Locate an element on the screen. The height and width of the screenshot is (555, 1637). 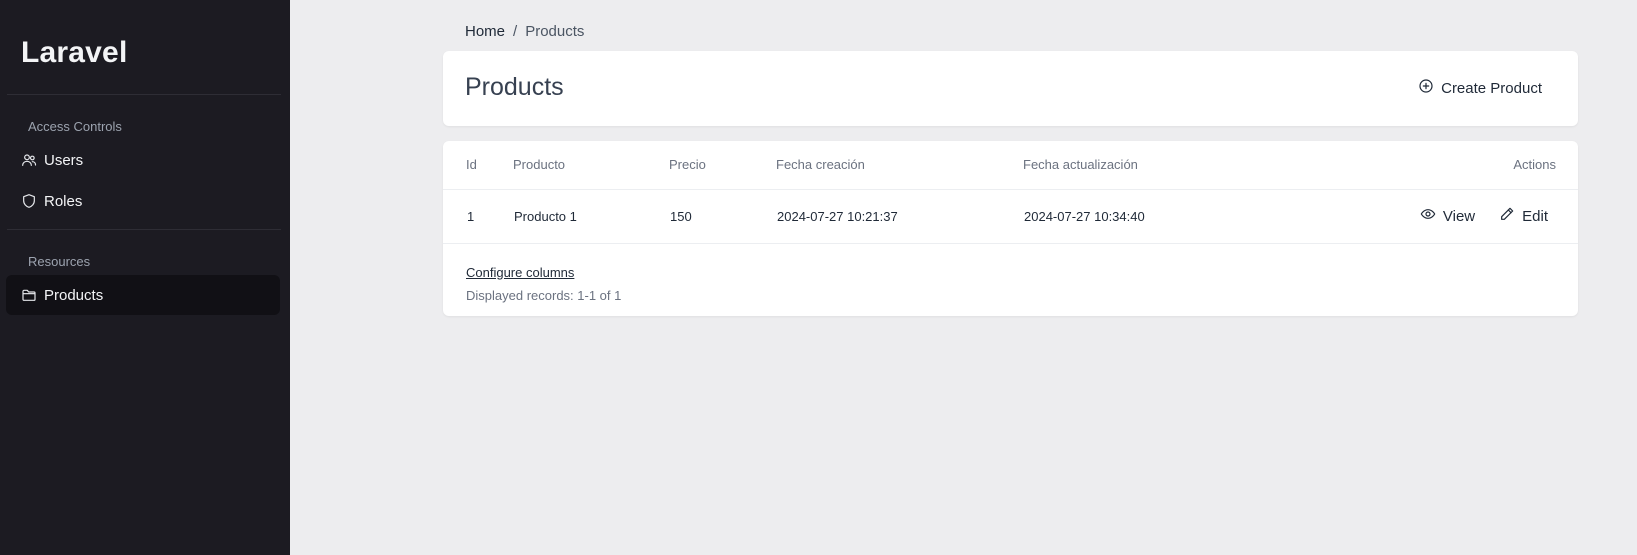
cell-fecha-actualizacion: 2024-07-27 10:34:40 is located at coordinates (1144, 216).